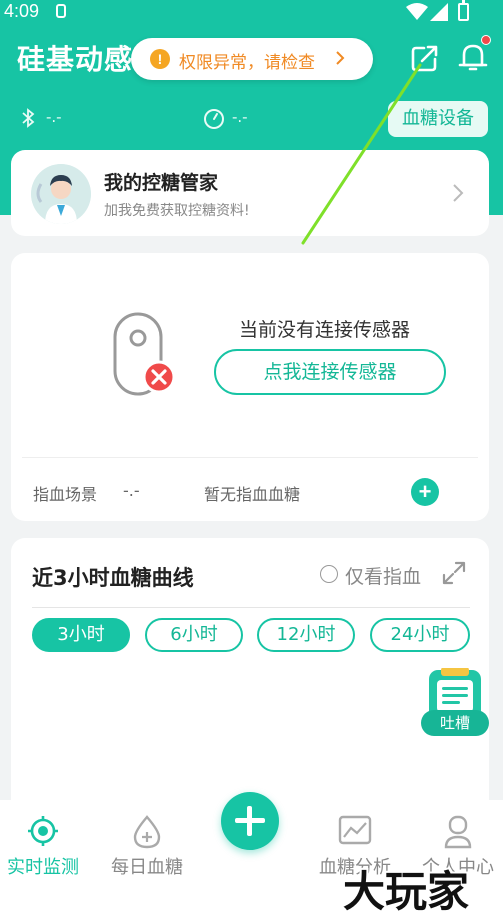 The image size is (503, 918). I want to click on permission-alert-label: 权限异常，请检查, so click(247, 63).